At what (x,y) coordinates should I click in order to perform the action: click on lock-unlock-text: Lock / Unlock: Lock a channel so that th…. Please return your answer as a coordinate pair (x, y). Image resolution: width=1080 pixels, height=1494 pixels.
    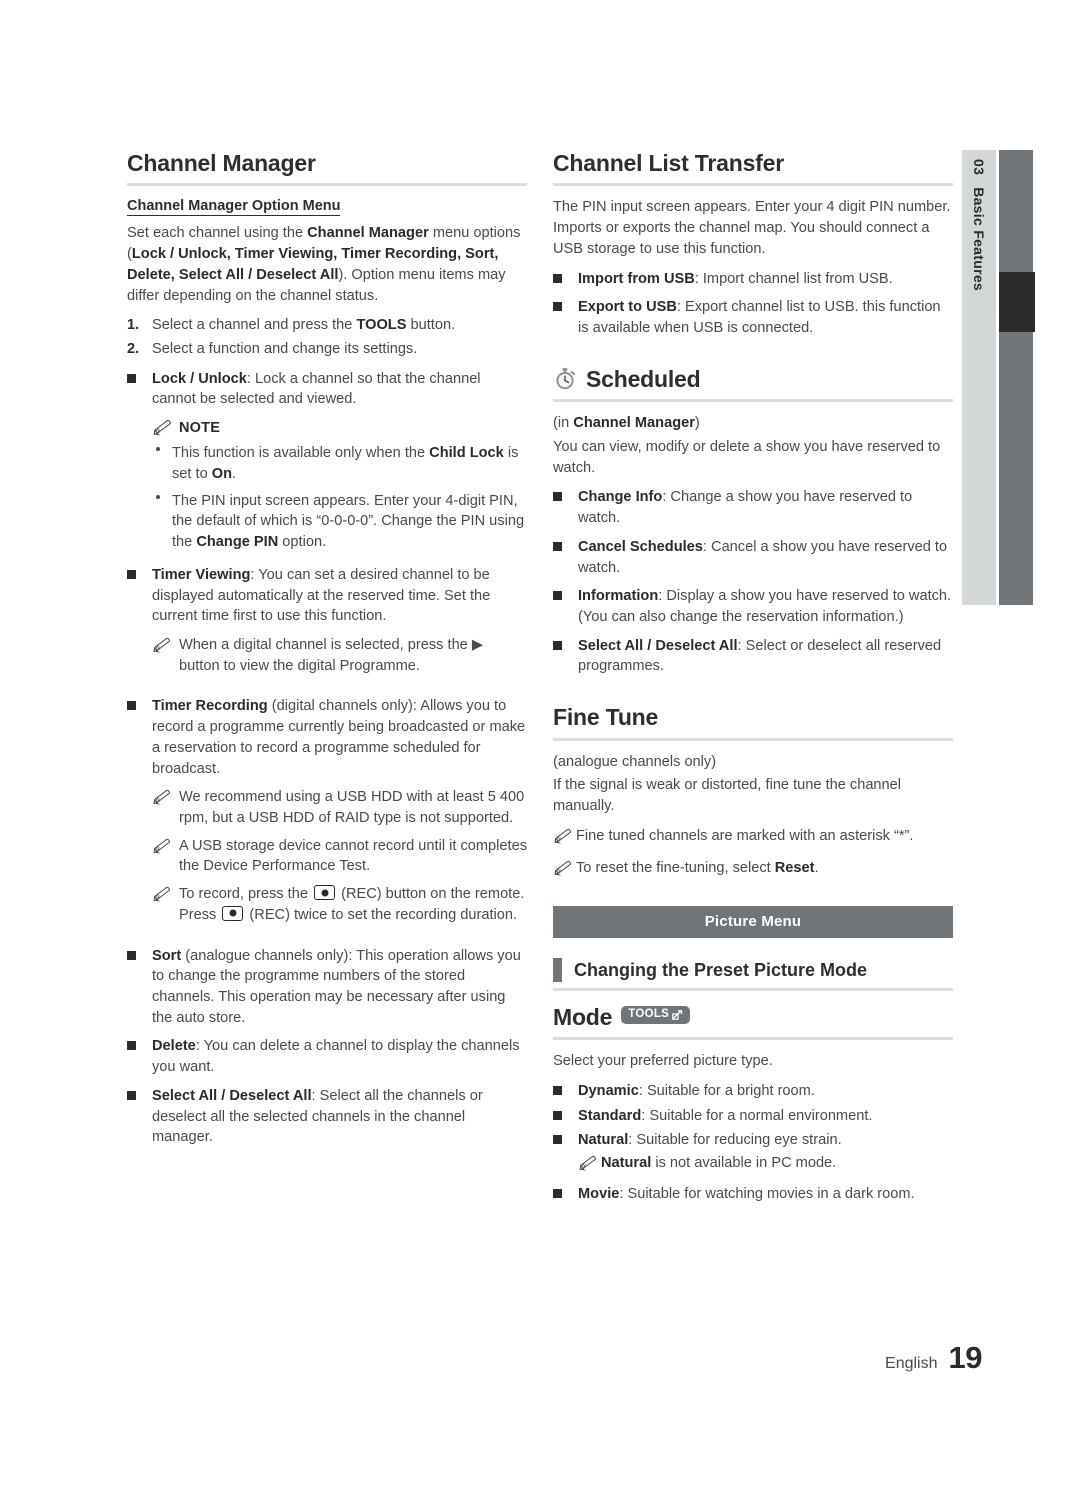
    Looking at the image, I should click on (339, 389).